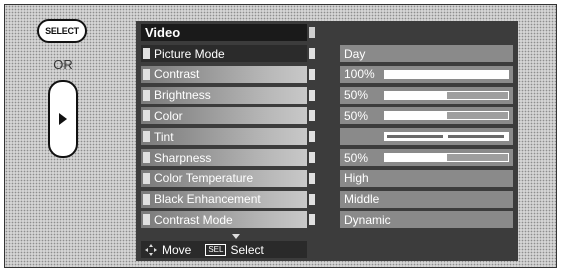 This screenshot has height=272, width=561. What do you see at coordinates (228, 157) in the screenshot?
I see `menu-item-label: Sharpness` at bounding box center [228, 157].